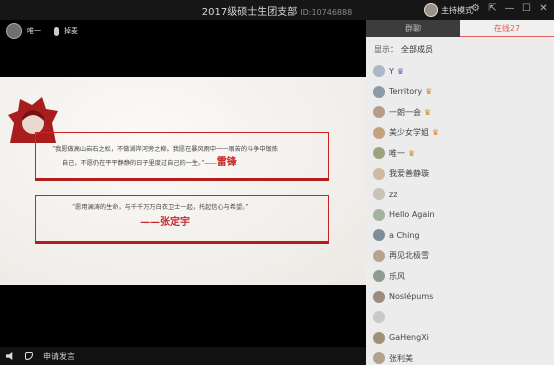 The width and height of the screenshot is (554, 365). I want to click on member-item: zz, so click(460, 194).